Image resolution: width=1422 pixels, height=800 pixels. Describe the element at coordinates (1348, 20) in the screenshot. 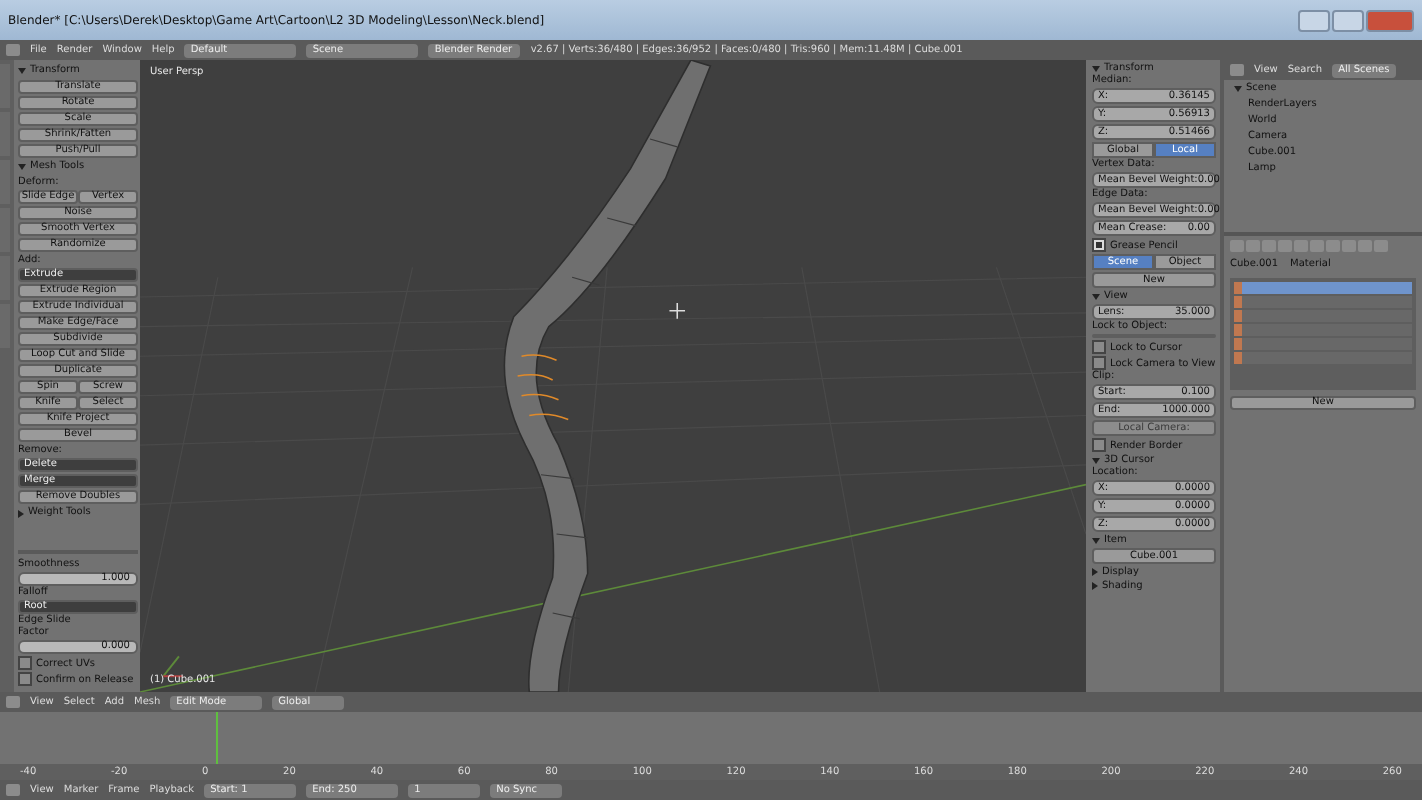

I see `maximize-button` at that location.